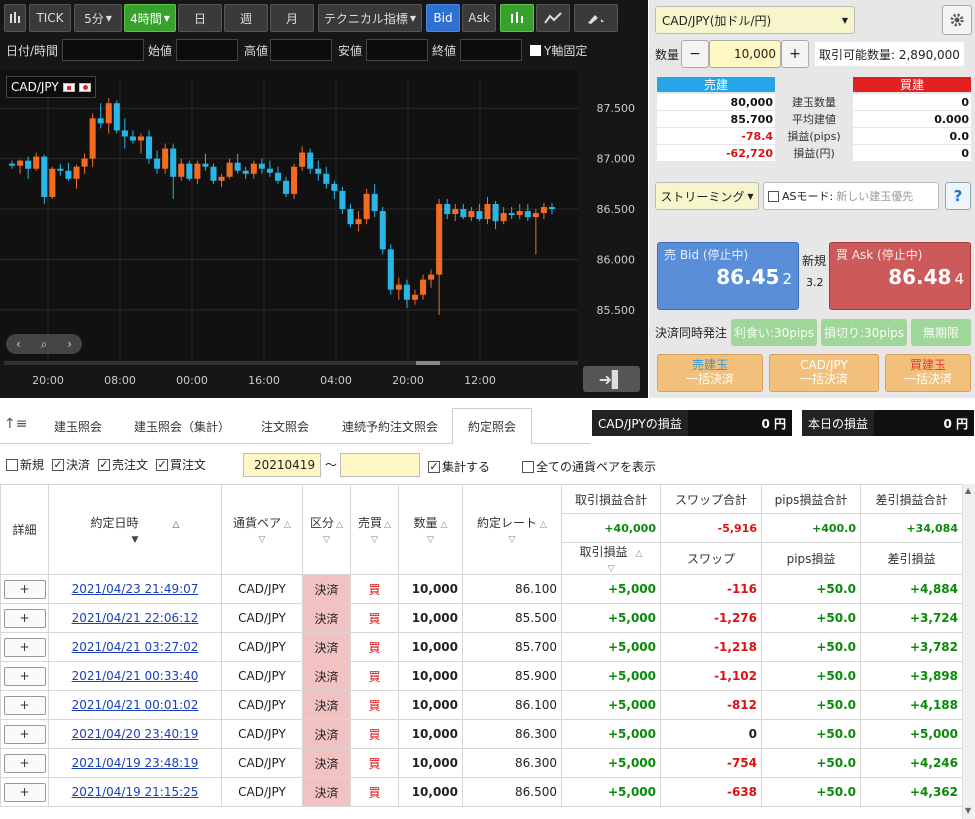  Describe the element at coordinates (814, 136) in the screenshot. I see `position-row-label: 損益(pips)` at that location.